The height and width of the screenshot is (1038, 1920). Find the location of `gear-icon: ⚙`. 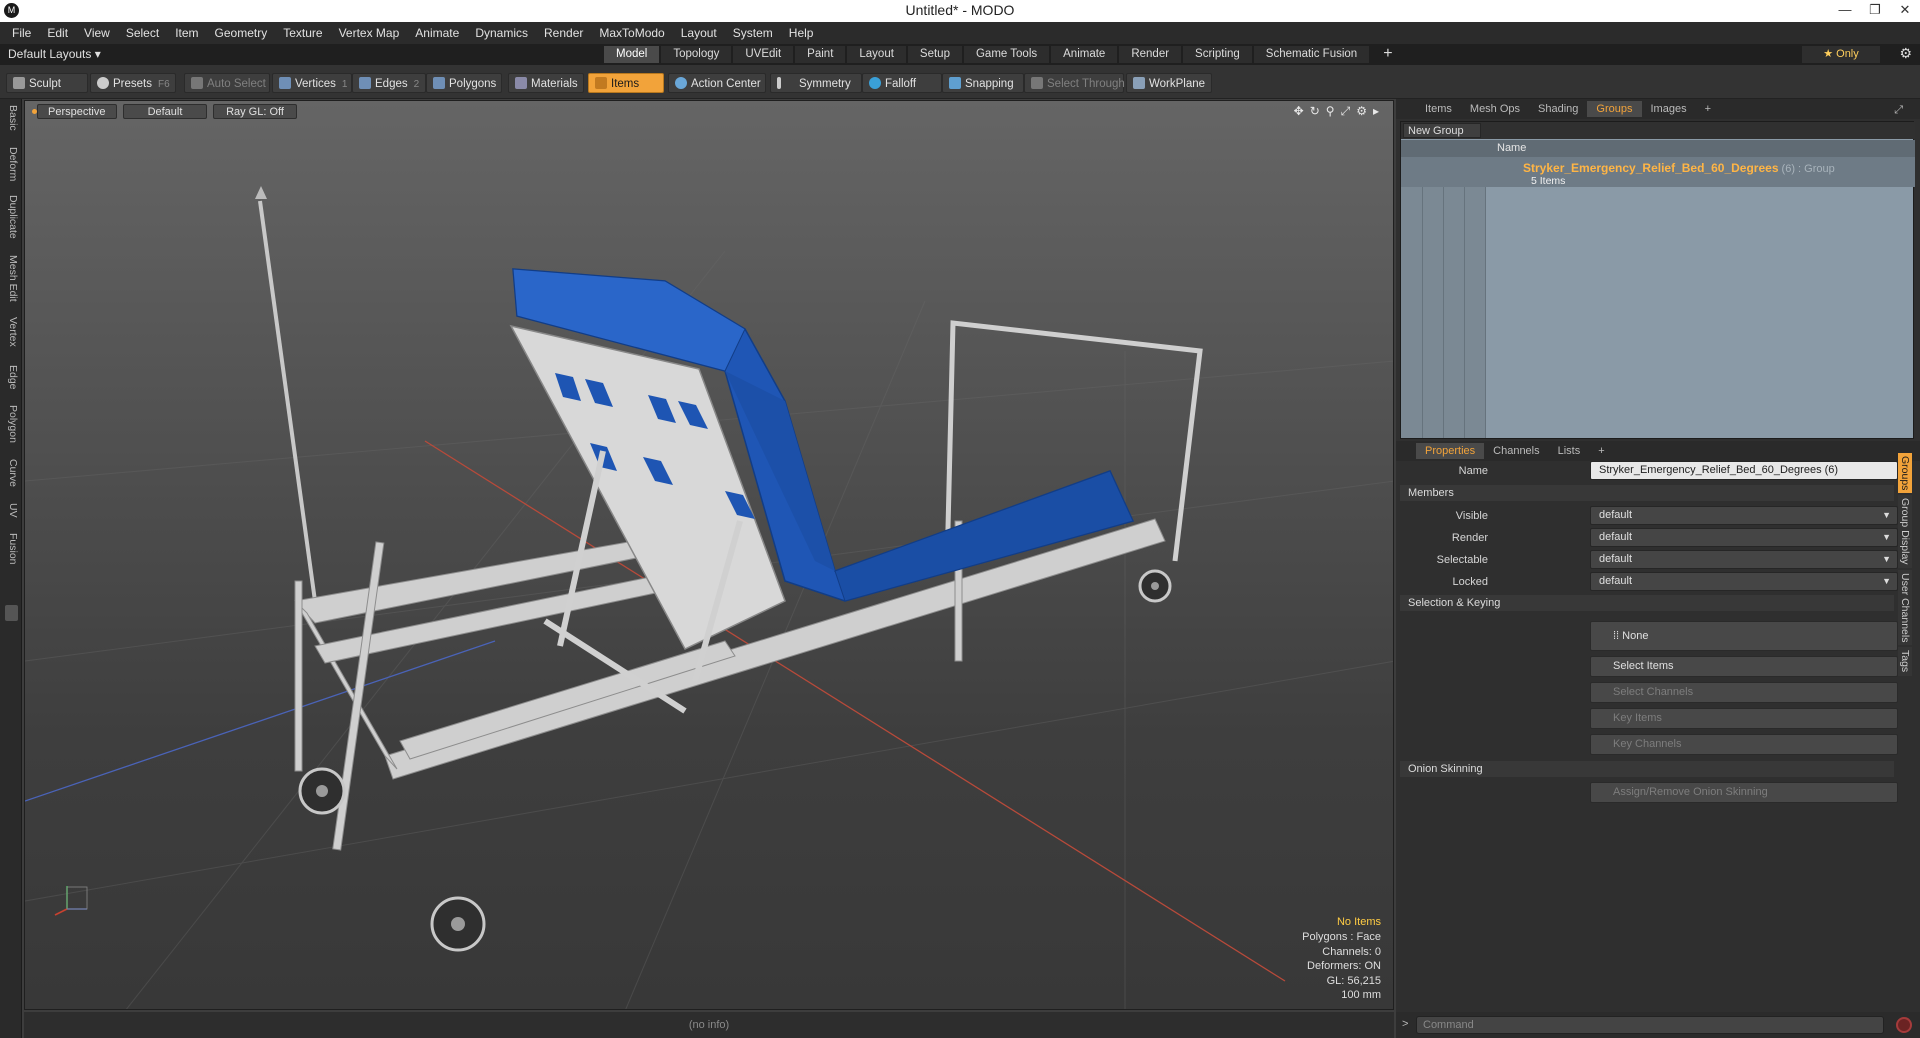

gear-icon: ⚙ is located at coordinates (1905, 53).